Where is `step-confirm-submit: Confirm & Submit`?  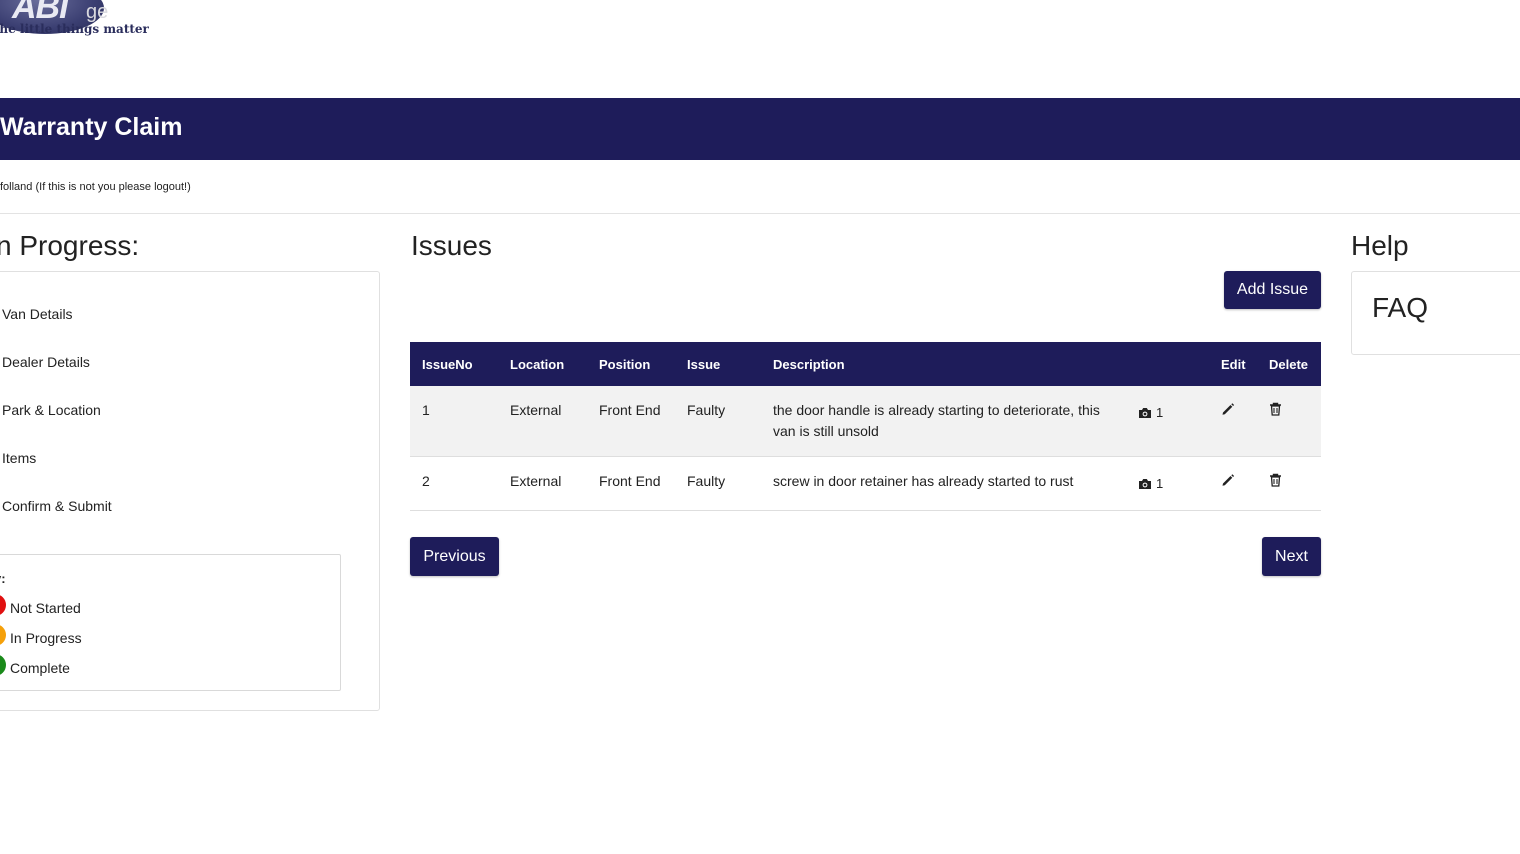
step-confirm-submit: Confirm & Submit is located at coordinates (57, 506).